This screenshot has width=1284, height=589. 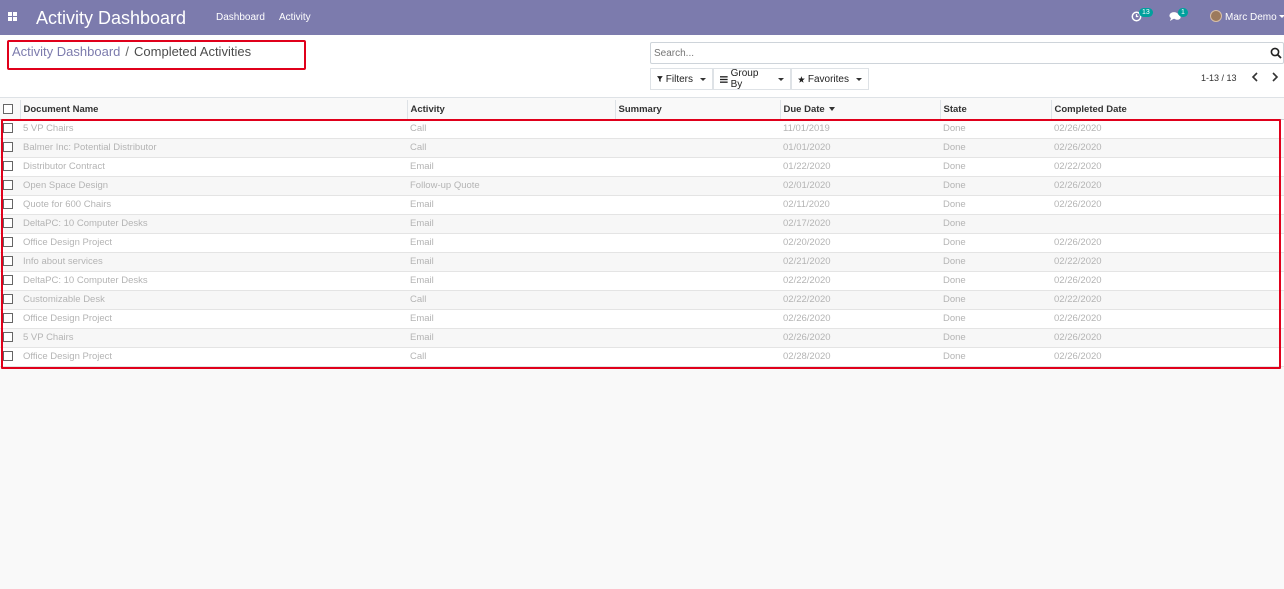 I want to click on activity-clock-systray: 13, so click(x=1142, y=17).